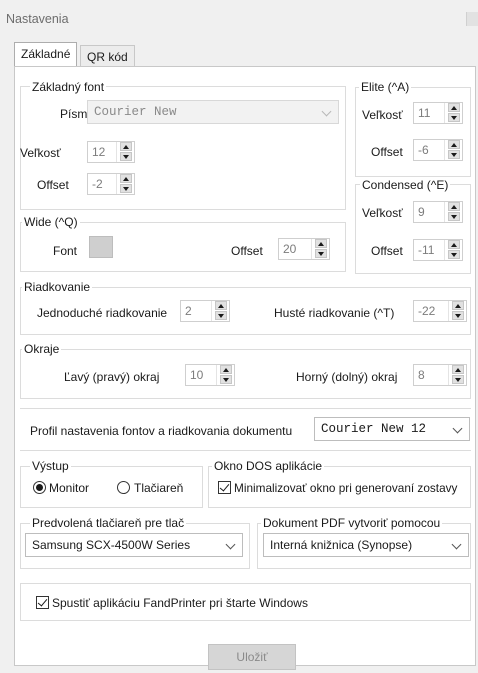 The height and width of the screenshot is (673, 478). I want to click on single-spacing-label: Jednoduché riadkovanie, so click(102, 313).